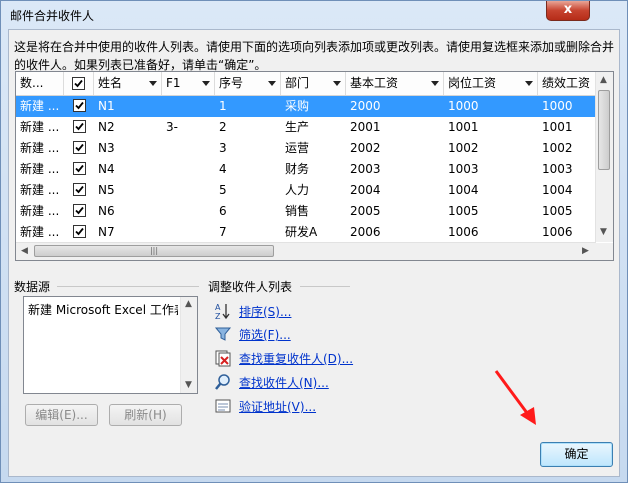 The height and width of the screenshot is (483, 628). I want to click on header-department: 部门, so click(313, 83).